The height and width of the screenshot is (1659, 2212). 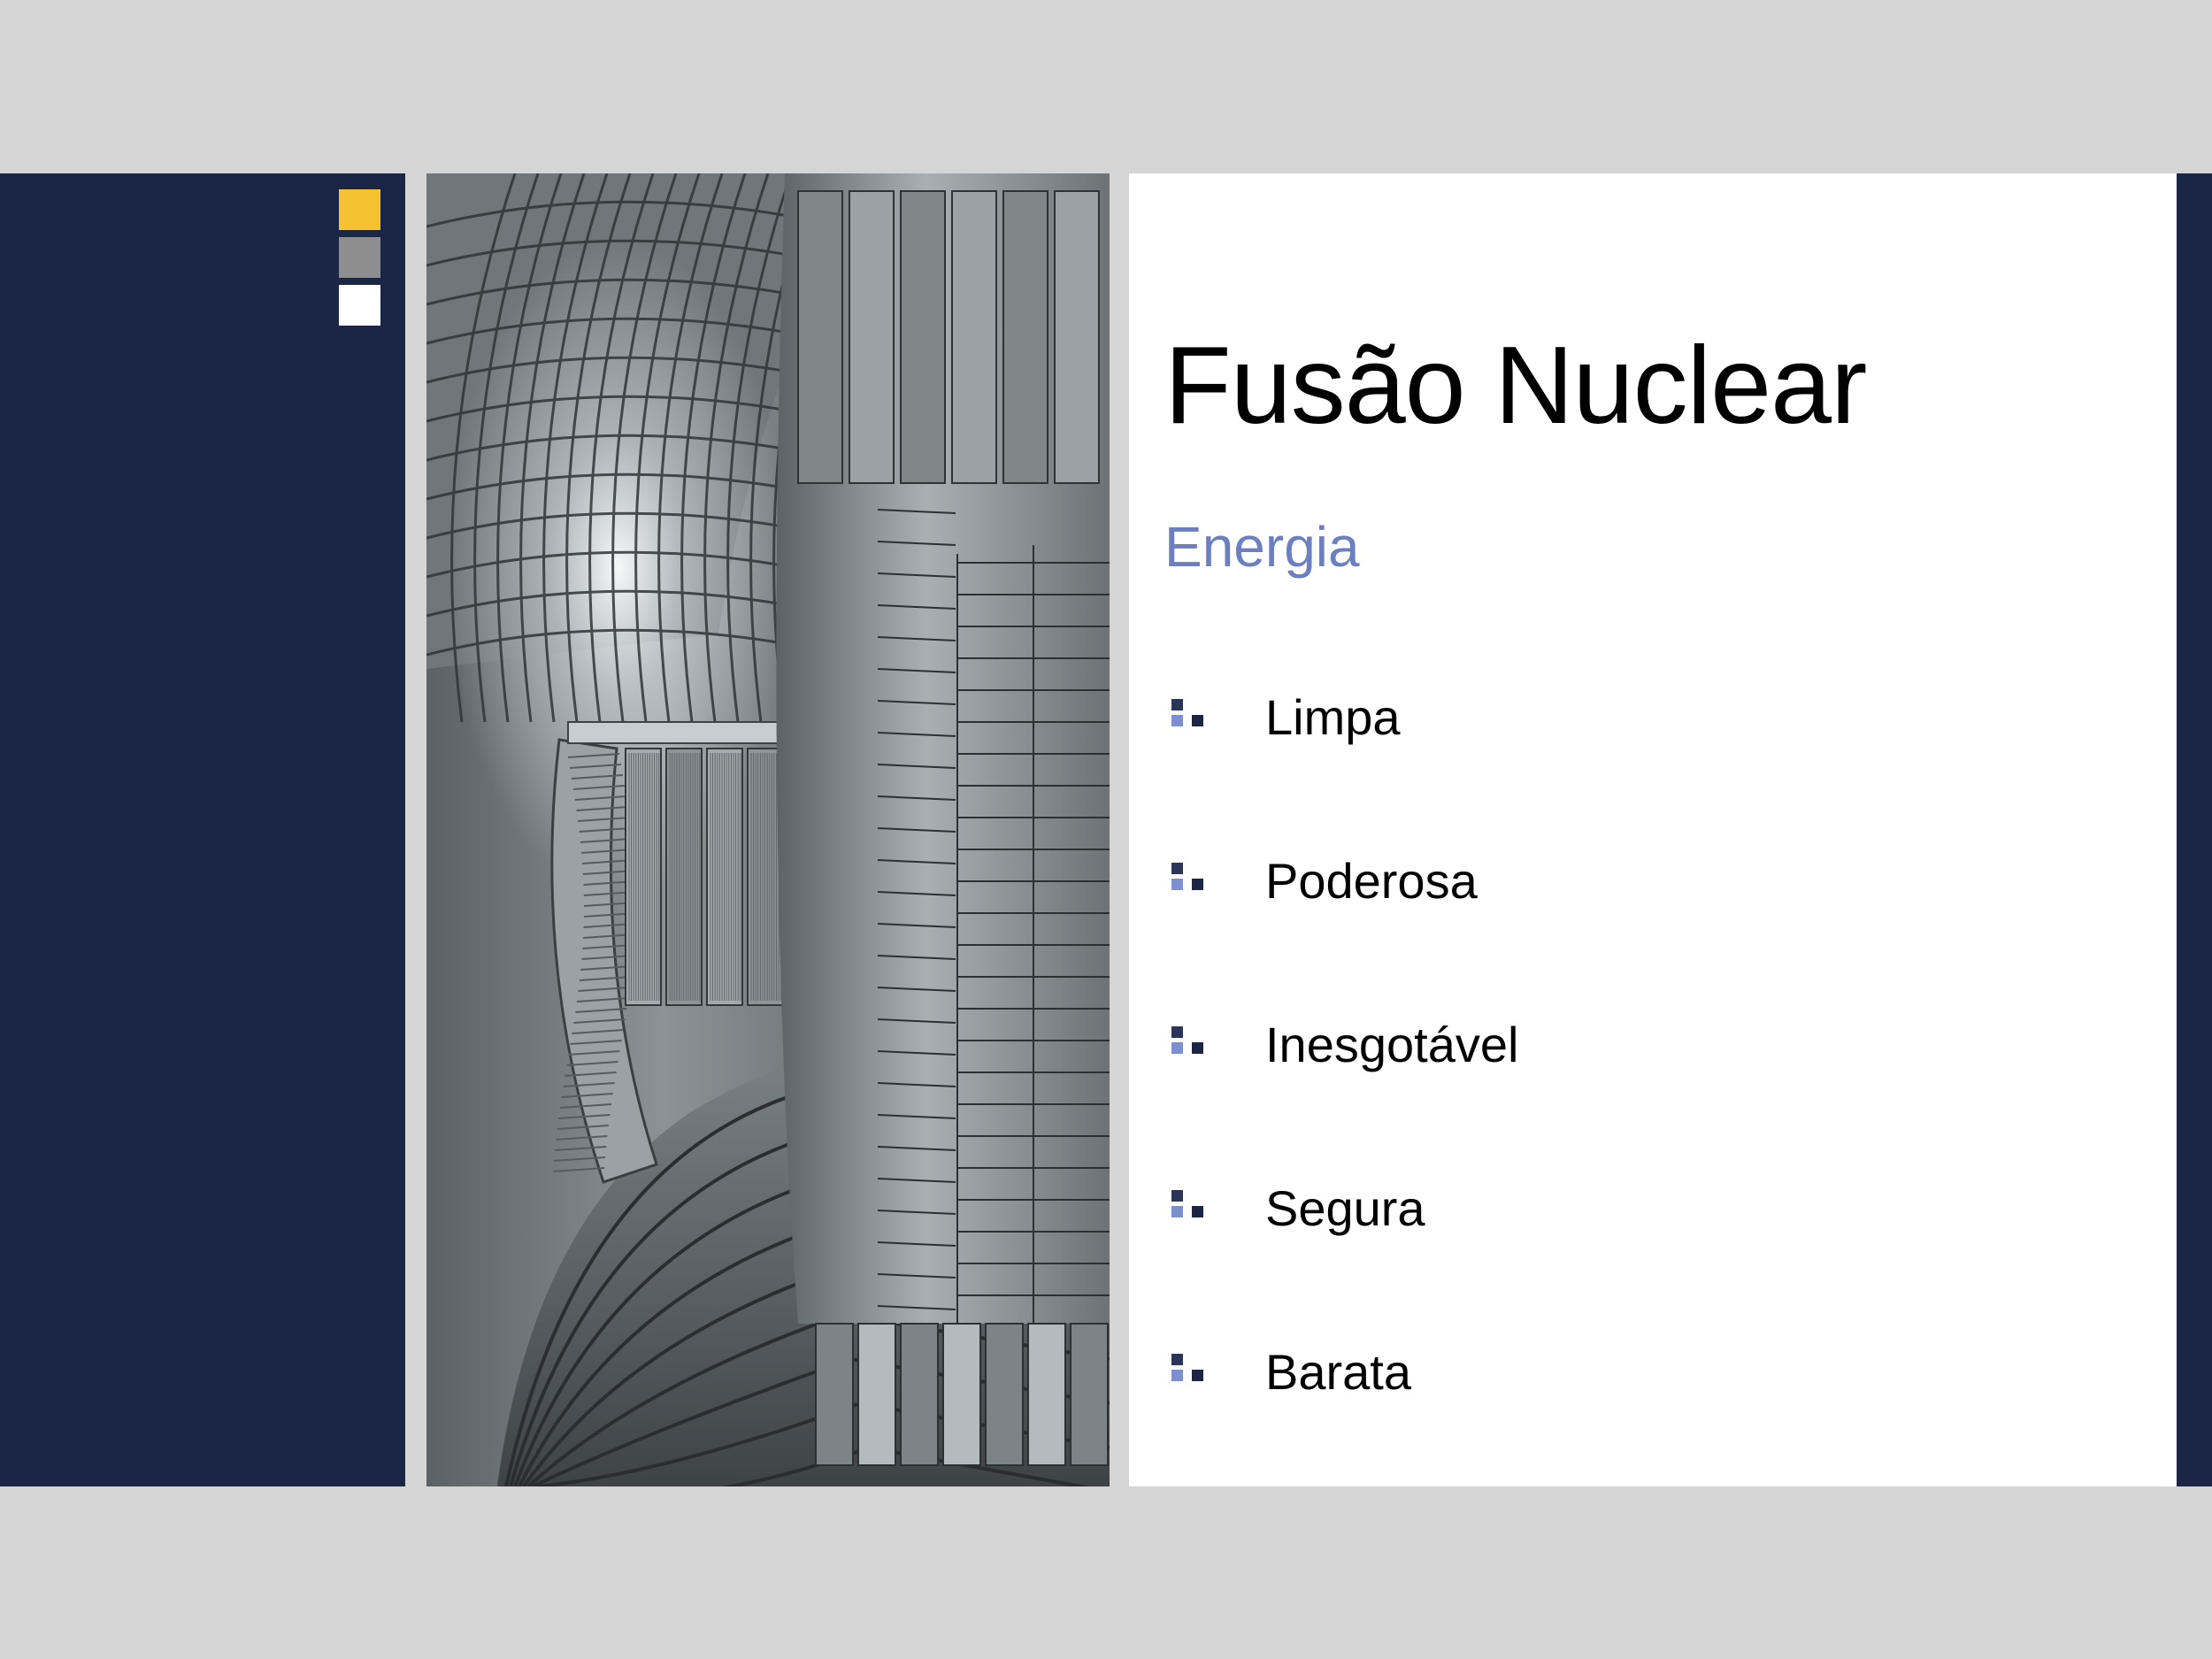 What do you see at coordinates (359, 257) in the screenshot?
I see `accent-square-gray` at bounding box center [359, 257].